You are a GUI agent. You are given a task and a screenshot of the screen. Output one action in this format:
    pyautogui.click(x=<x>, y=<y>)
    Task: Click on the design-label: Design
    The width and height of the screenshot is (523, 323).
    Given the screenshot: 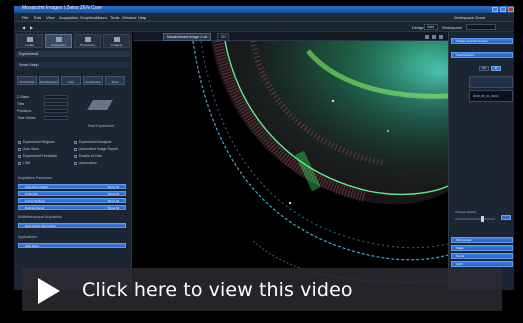 What is the action you would take?
    pyautogui.click(x=418, y=27)
    